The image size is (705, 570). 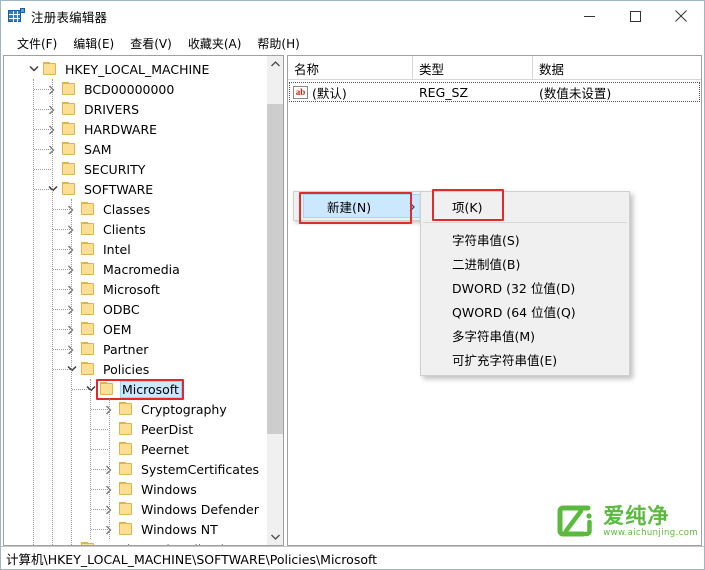 I want to click on tree-item-label: SystemCertificates, so click(x=200, y=469).